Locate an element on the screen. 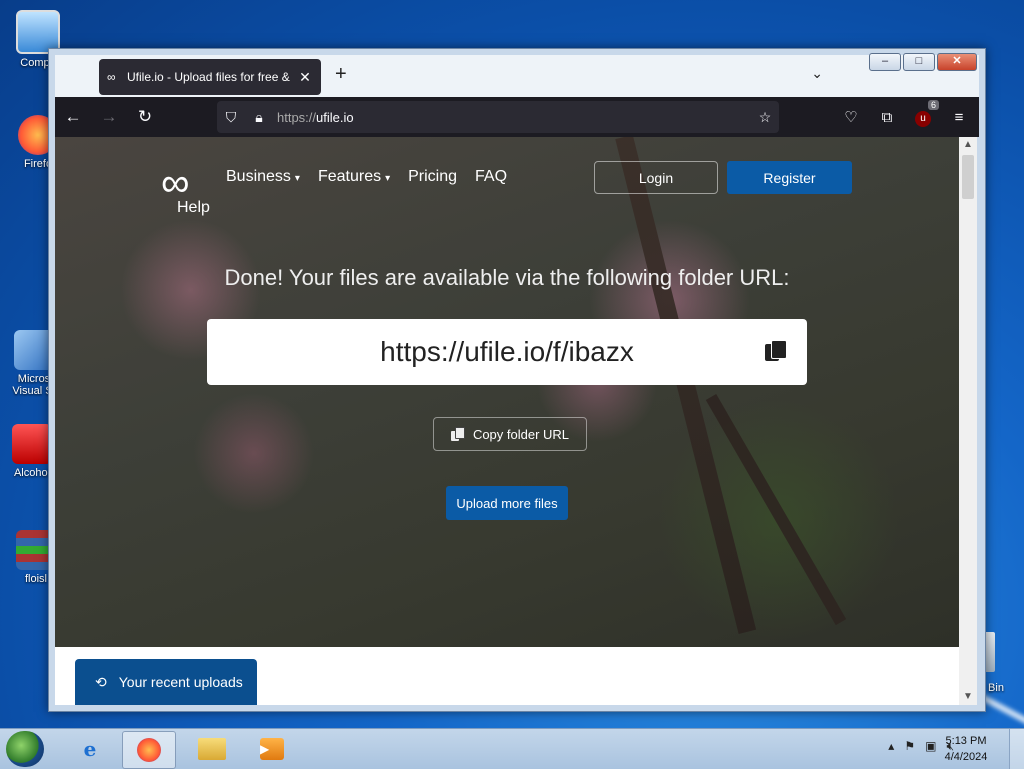  ublock-extension-button: u6 is located at coordinates (924, 113).